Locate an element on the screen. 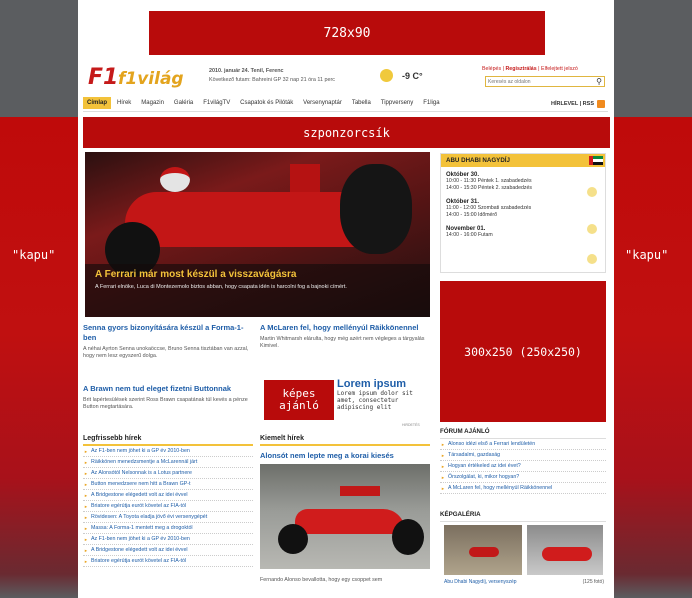  gallery-caption-text: Abu Dhabi Nagydíj, versenyszép is located at coordinates (480, 582).